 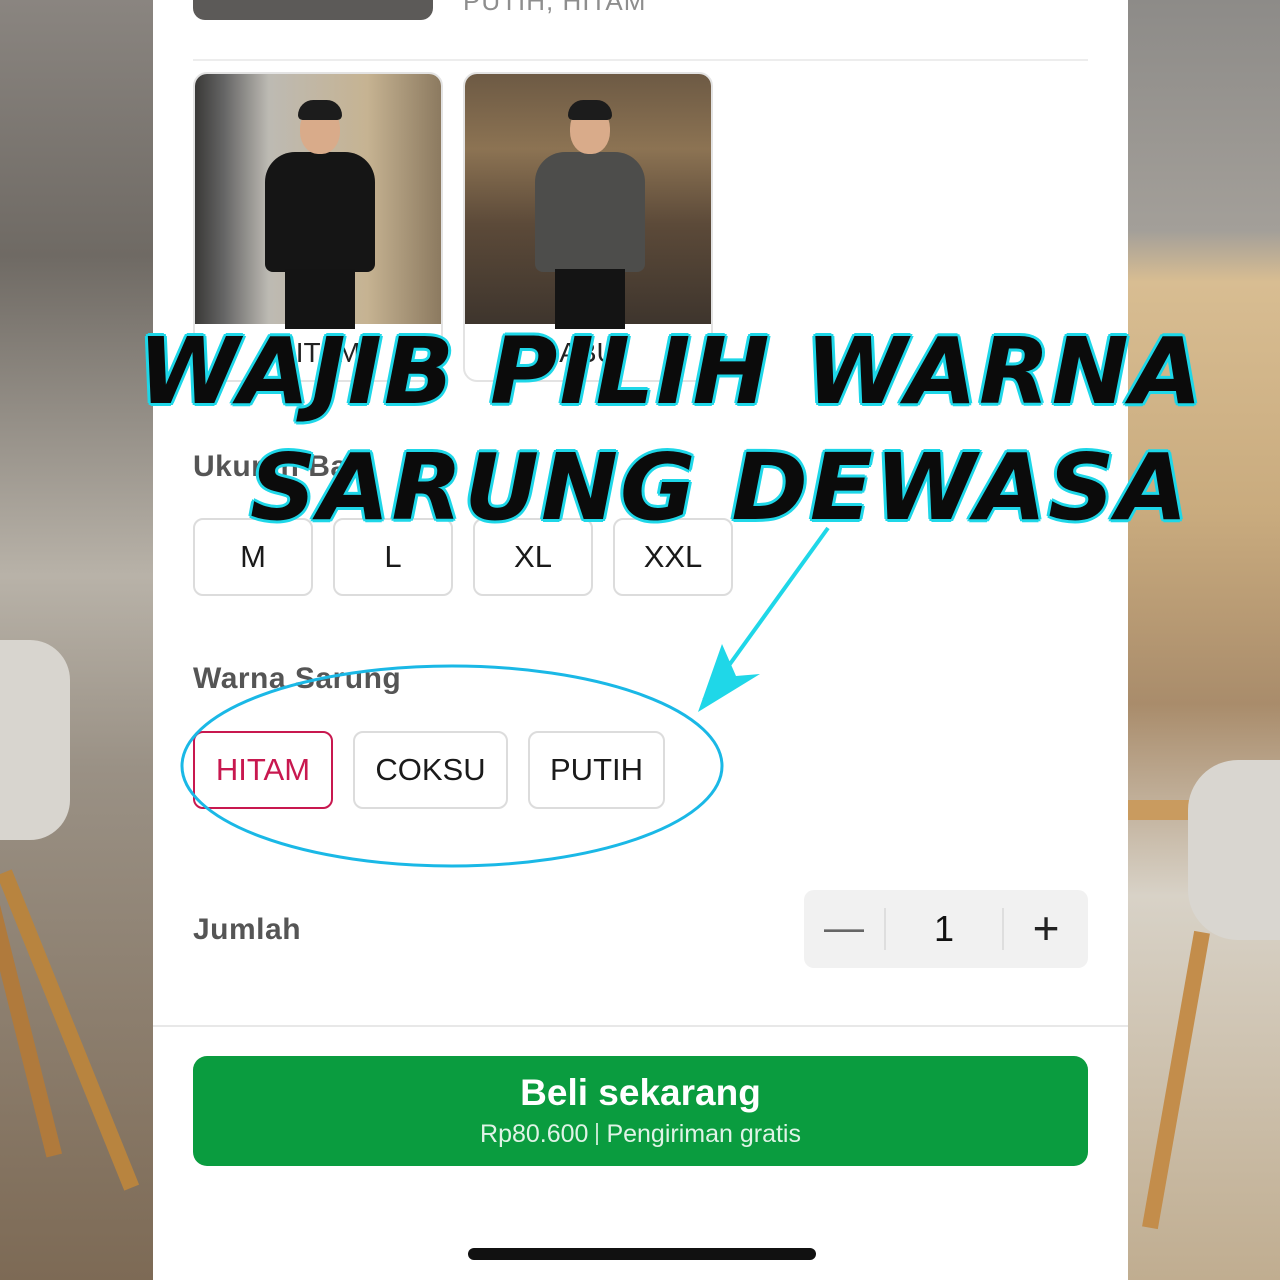 I want to click on overlay-heading-line2: SARUNG DEWASA, so click(x=720, y=487).